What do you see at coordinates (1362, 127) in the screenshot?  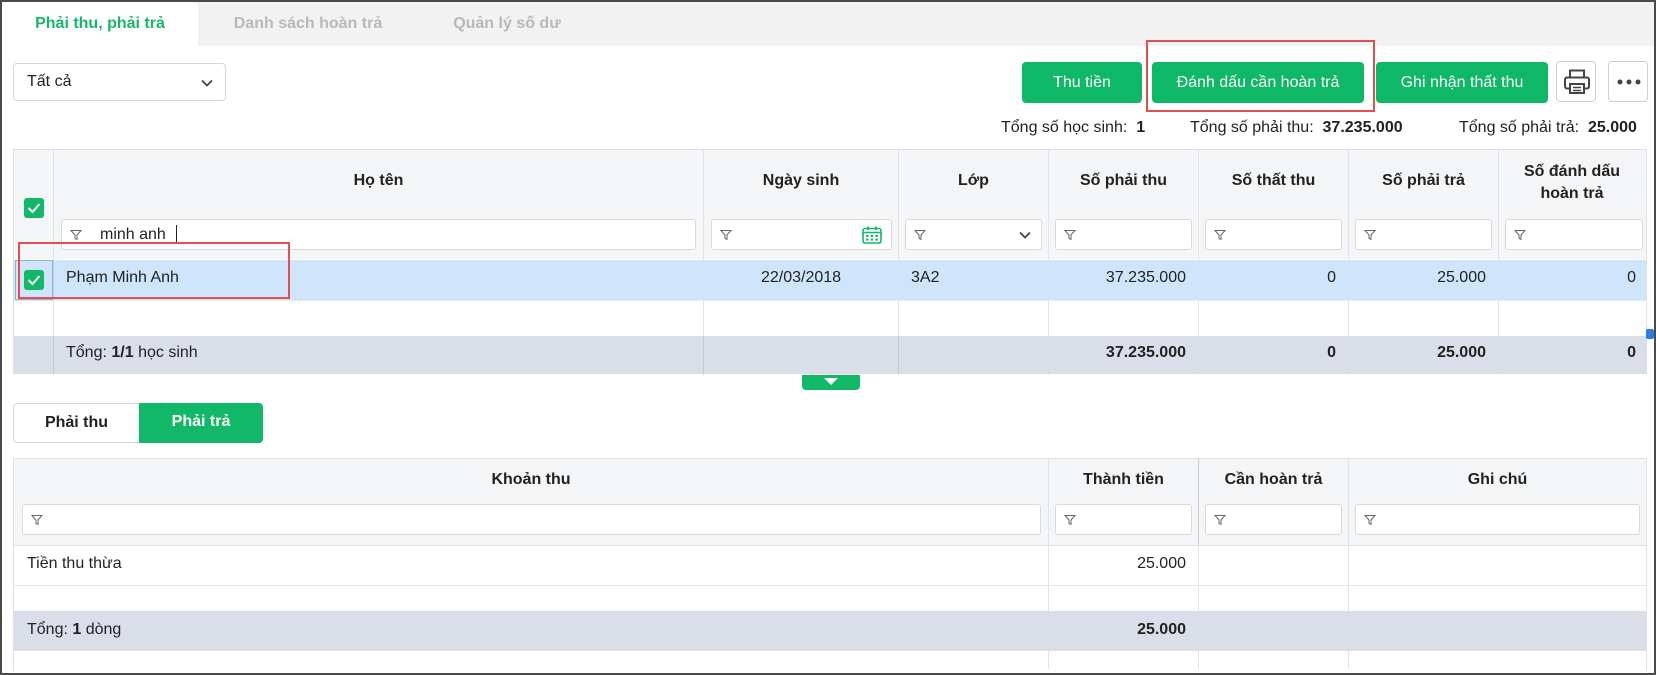 I see `total-receivable-value: 37.235.000` at bounding box center [1362, 127].